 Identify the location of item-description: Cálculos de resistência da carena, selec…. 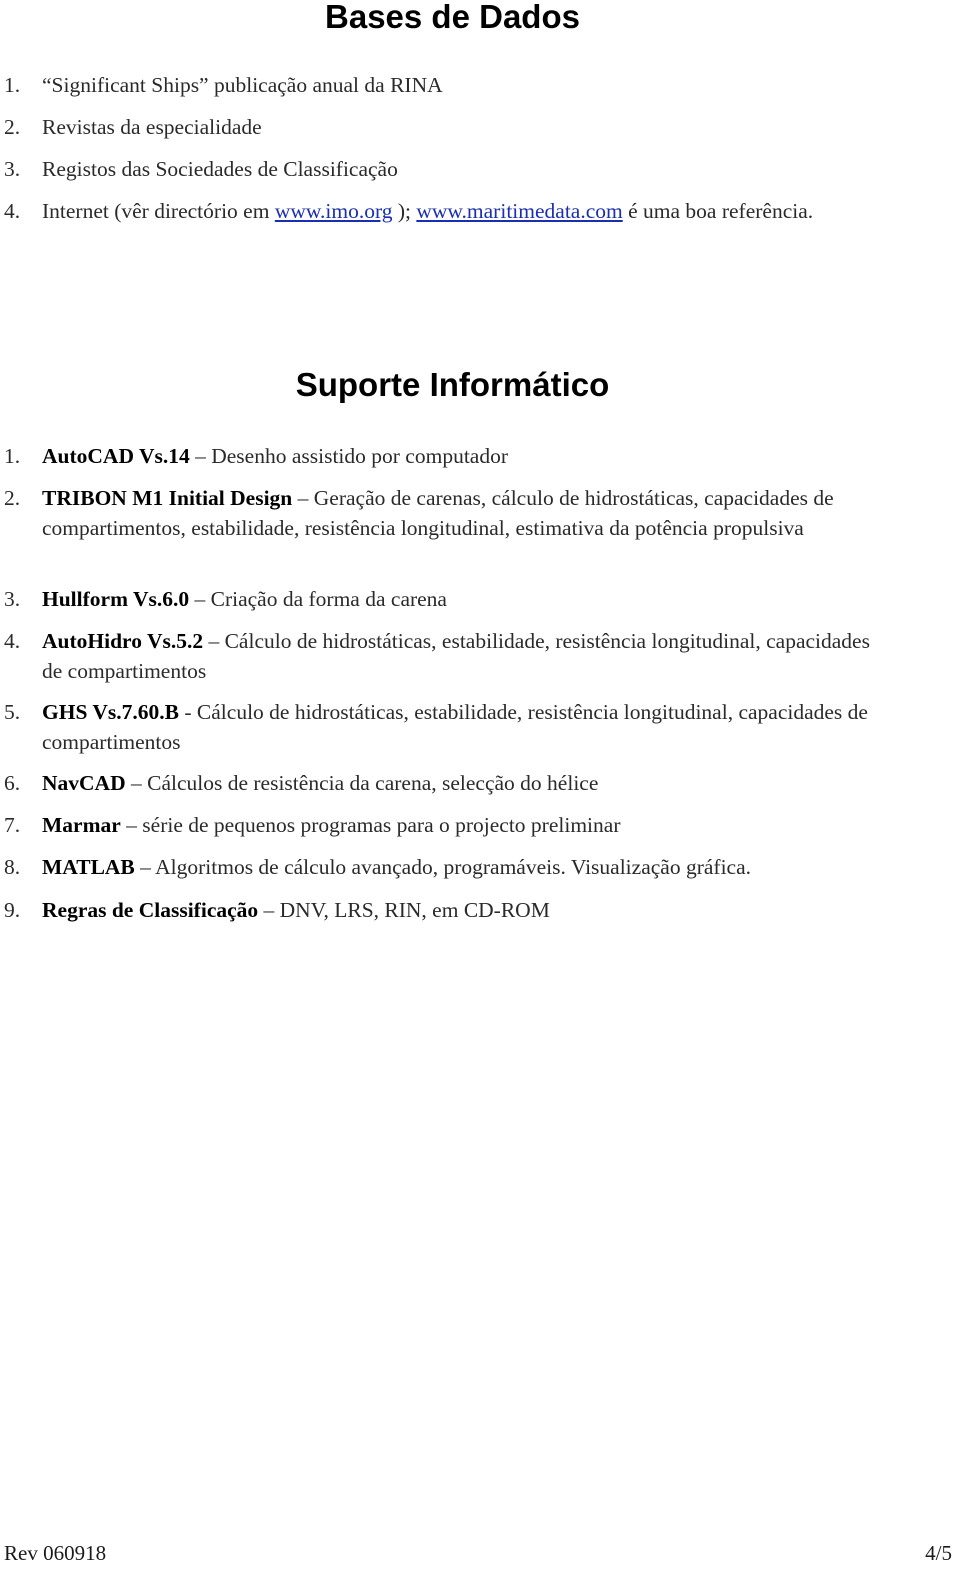
(373, 783).